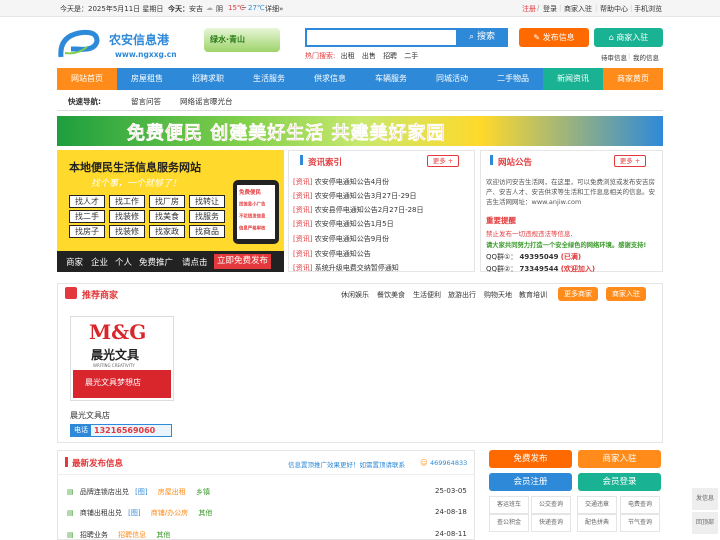 Image resolution: width=720 pixels, height=540 pixels. What do you see at coordinates (196, 9) in the screenshot?
I see `weather-city: 安吉` at bounding box center [196, 9].